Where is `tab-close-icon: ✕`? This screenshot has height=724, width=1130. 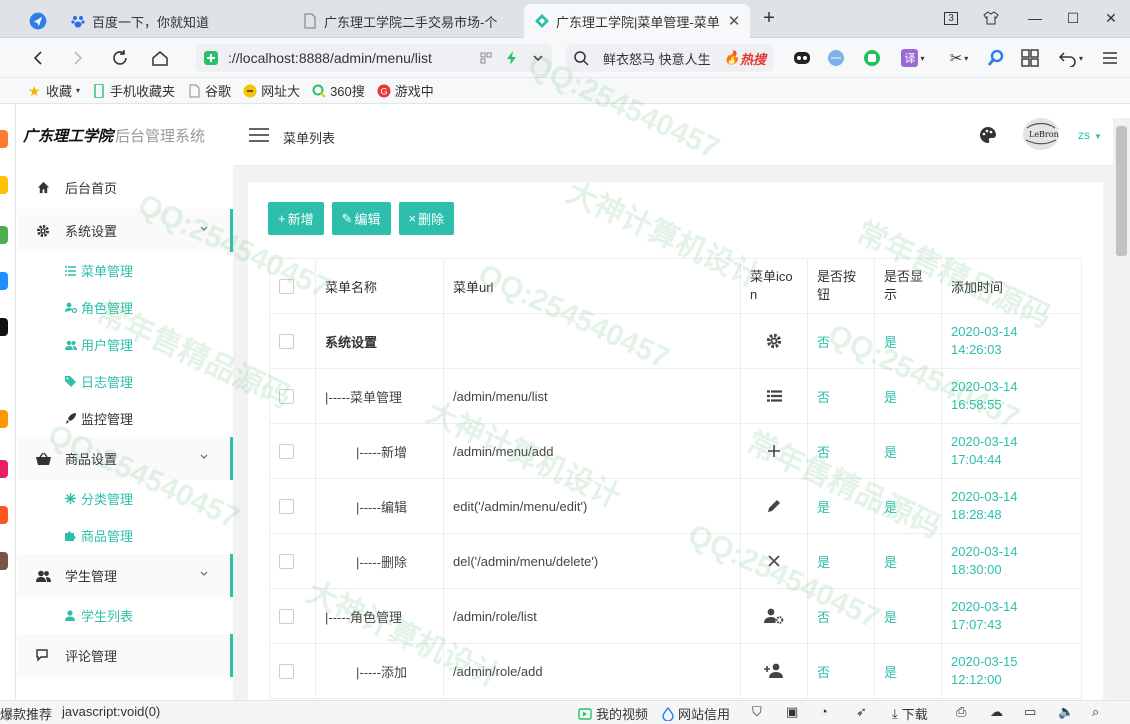
tab-close-icon: ✕ is located at coordinates (734, 21).